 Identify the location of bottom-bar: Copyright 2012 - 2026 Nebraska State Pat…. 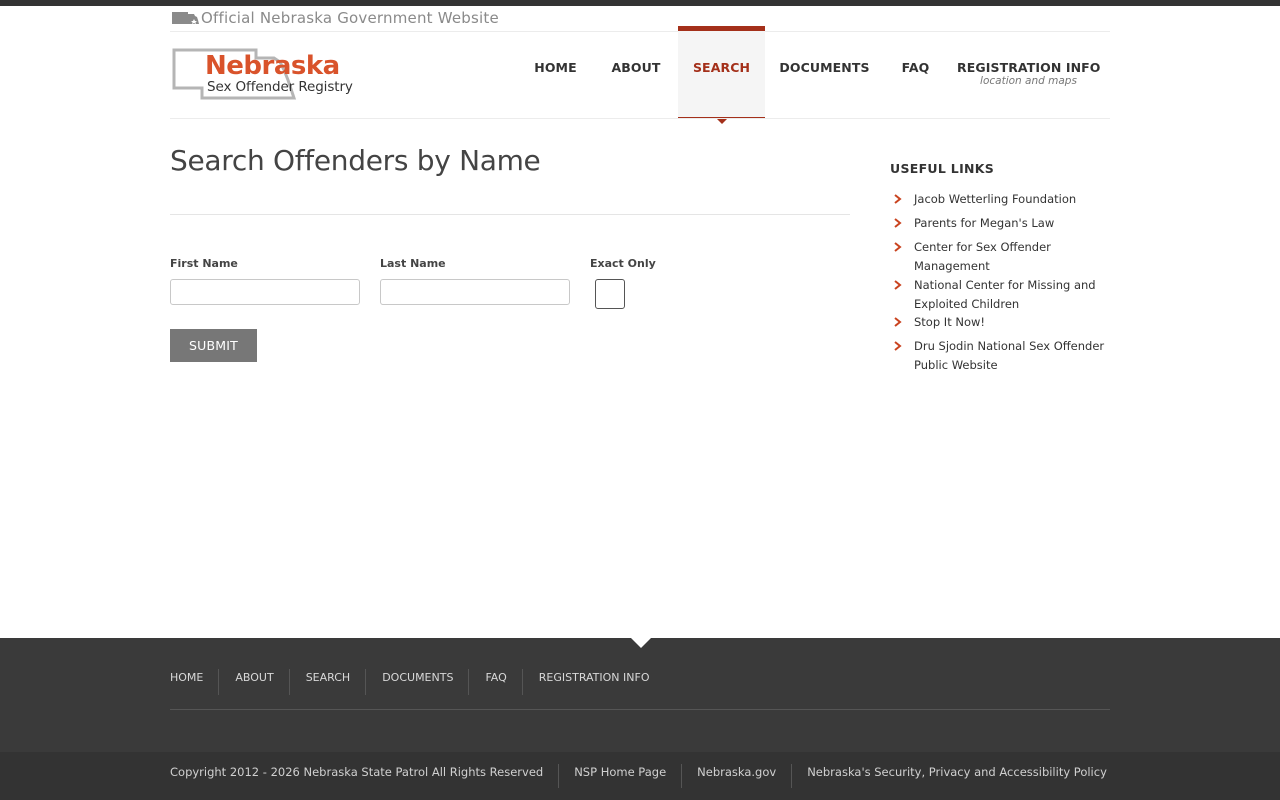
(640, 776).